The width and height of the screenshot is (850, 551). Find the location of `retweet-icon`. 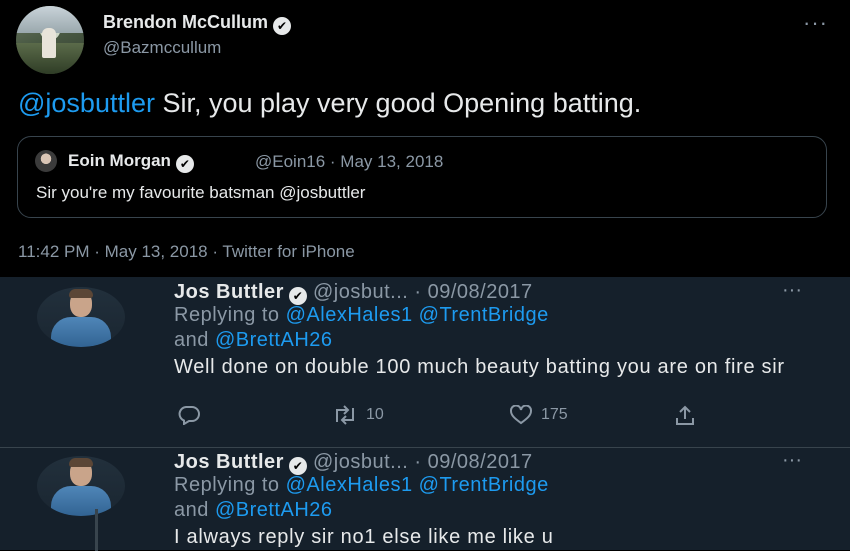

retweet-icon is located at coordinates (345, 415).